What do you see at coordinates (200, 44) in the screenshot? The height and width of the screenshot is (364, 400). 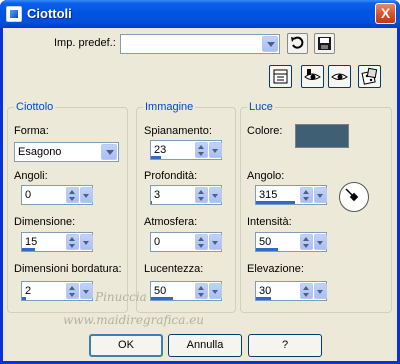 I see `preset-combo` at bounding box center [200, 44].